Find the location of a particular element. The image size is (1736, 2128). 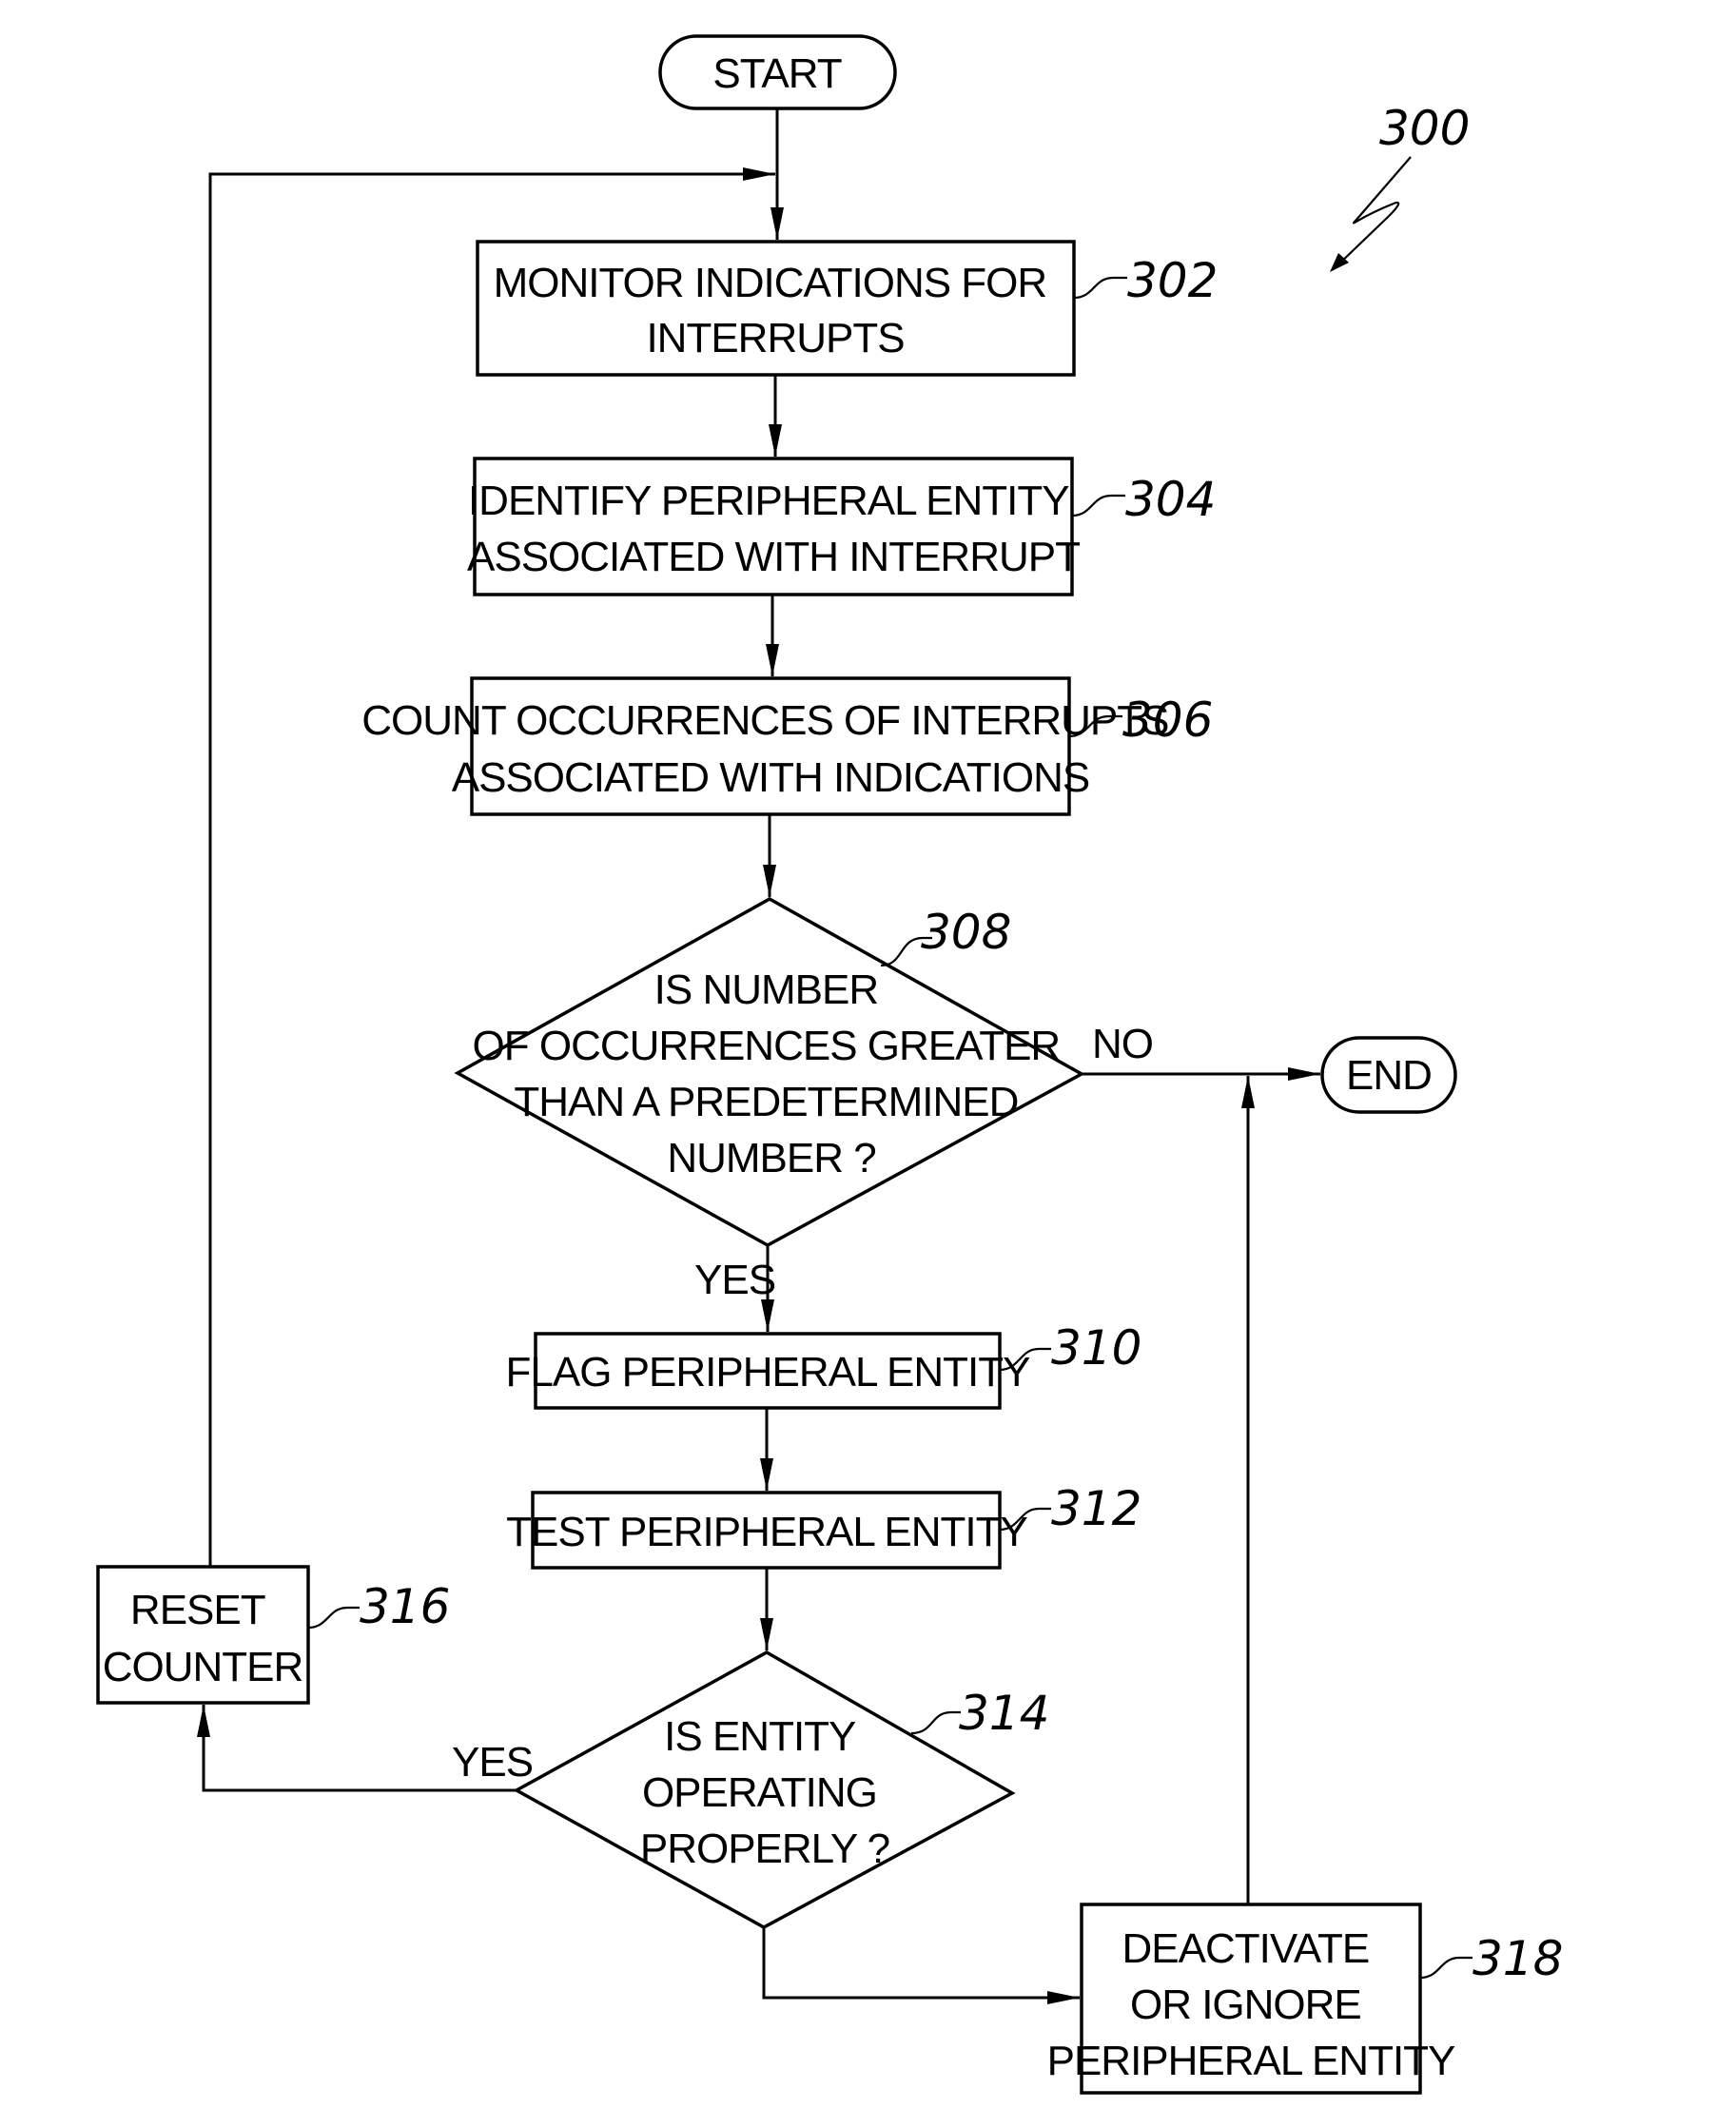

ref-316: 316 is located at coordinates (379, 1607).